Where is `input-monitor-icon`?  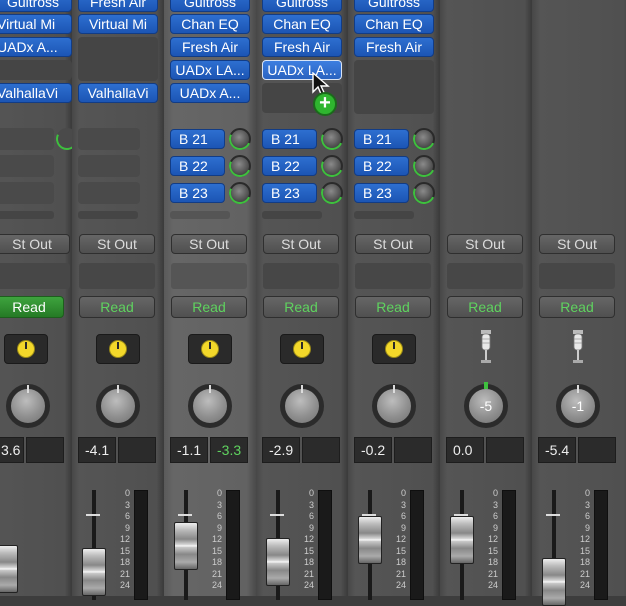
input-monitor-icon is located at coordinates (394, 349).